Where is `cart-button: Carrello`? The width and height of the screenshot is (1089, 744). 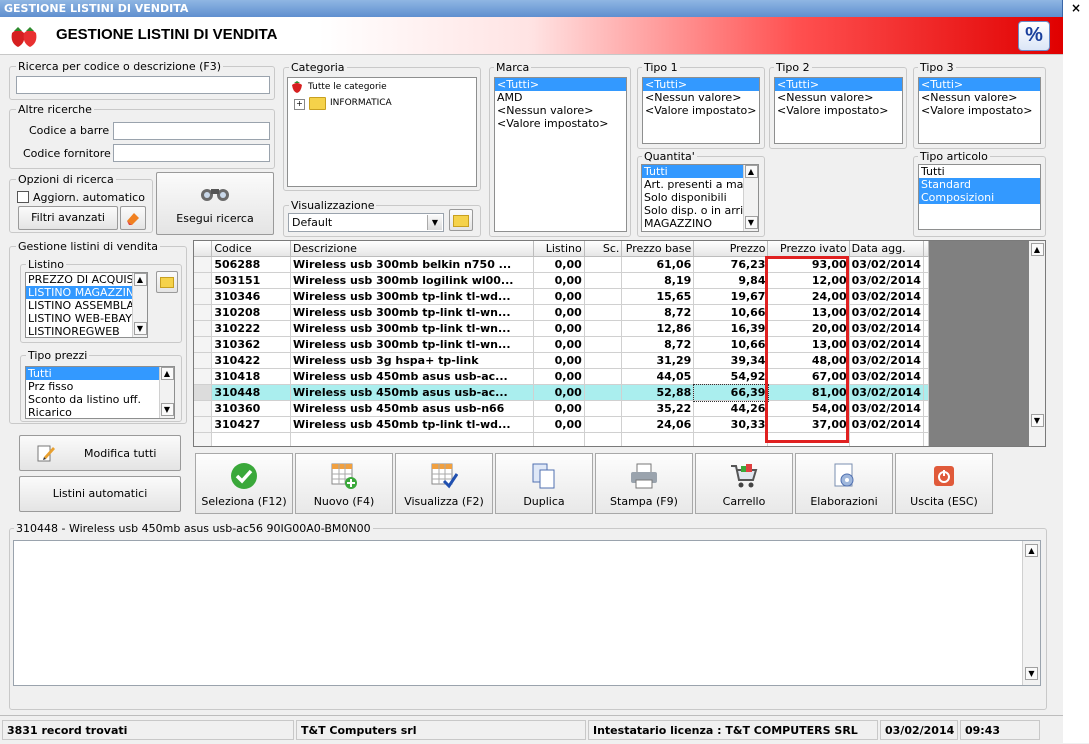 cart-button: Carrello is located at coordinates (744, 483).